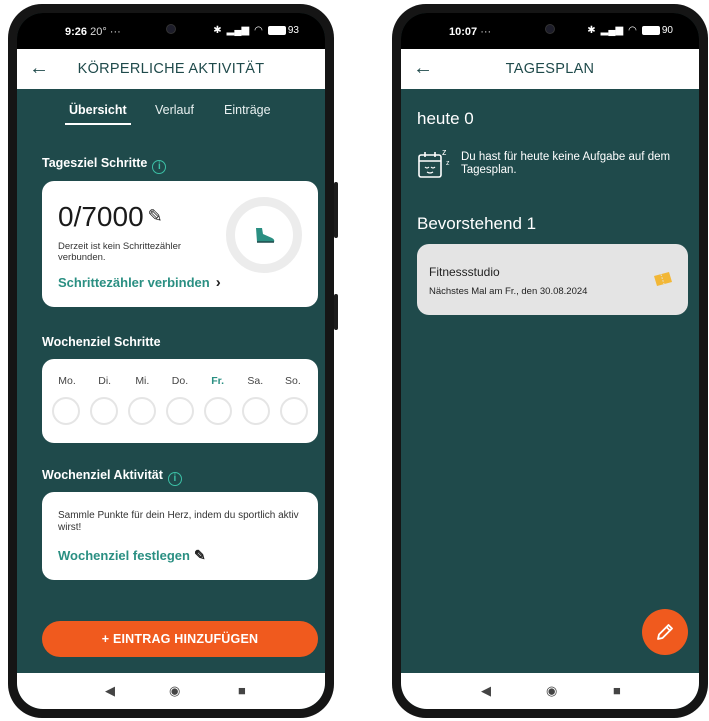  What do you see at coordinates (469, 118) in the screenshot?
I see `today-count: 0` at bounding box center [469, 118].